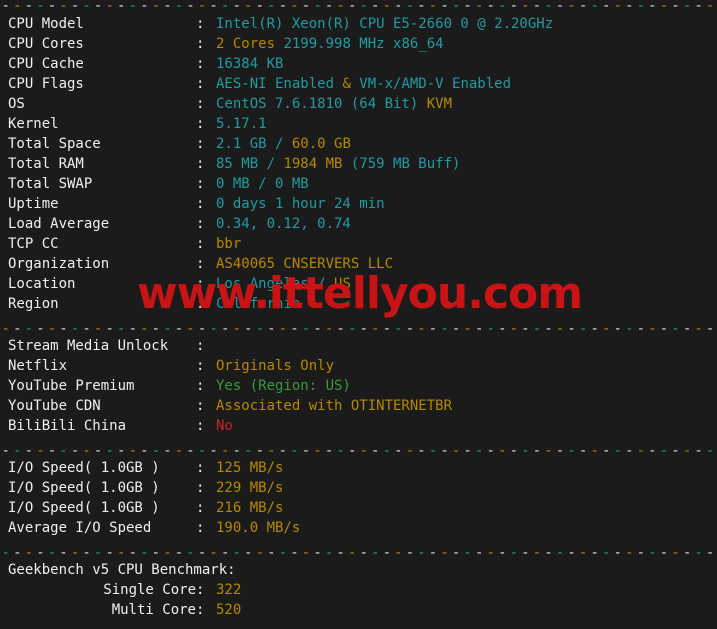 This screenshot has width=717, height=629. I want to click on info-row: BiliBili China: No, so click(358, 426).